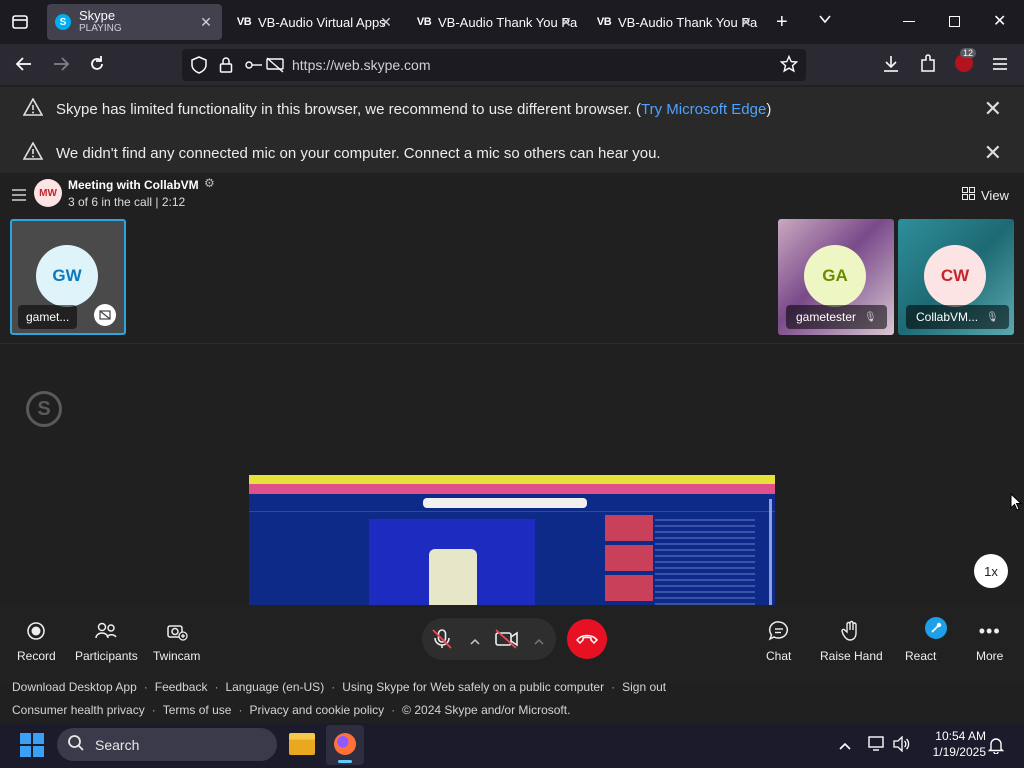 The image size is (1024, 768). I want to click on avatar: GA, so click(835, 276).